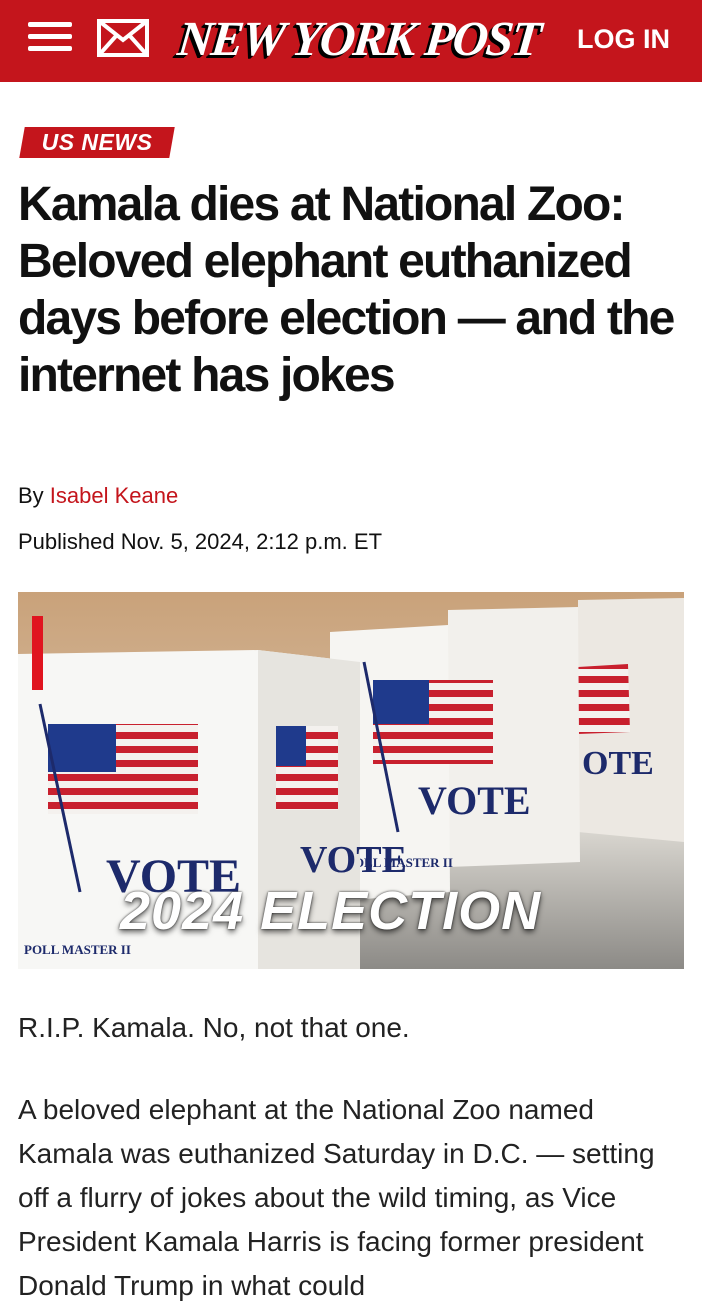 Image resolution: width=702 pixels, height=1308 pixels. Describe the element at coordinates (34, 495) in the screenshot. I see `byline-prefix: By` at that location.